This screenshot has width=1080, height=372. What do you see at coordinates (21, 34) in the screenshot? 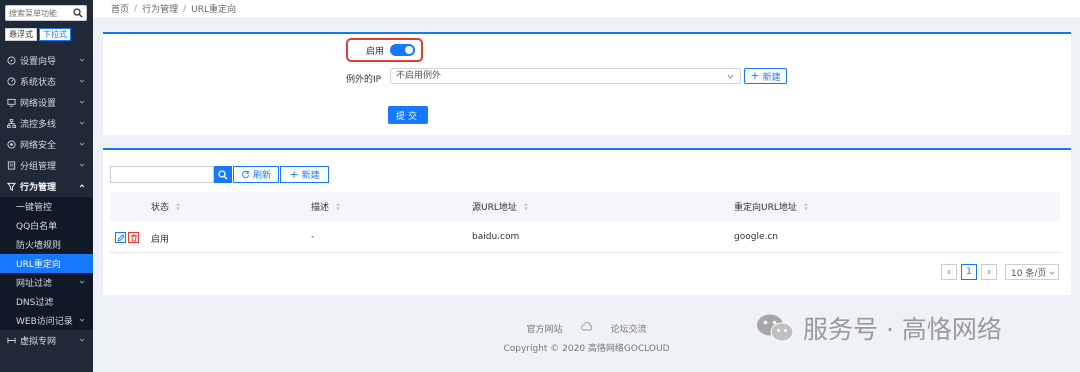
I see `mode-floating: 悬浮式` at bounding box center [21, 34].